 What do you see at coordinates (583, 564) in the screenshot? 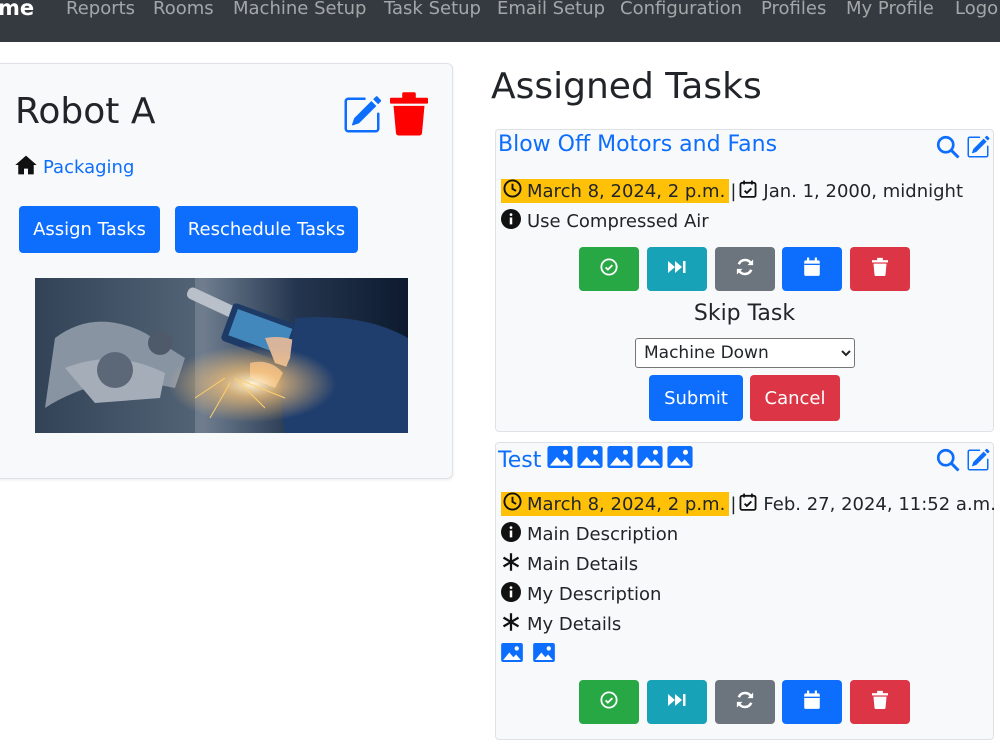
I see `main-details: Main Details` at bounding box center [583, 564].